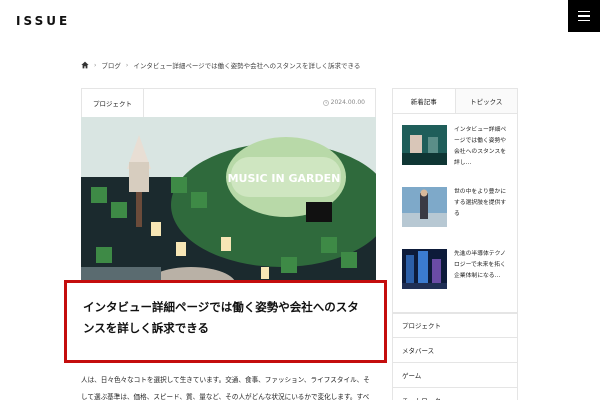 This screenshot has width=600, height=400. What do you see at coordinates (43, 21) in the screenshot?
I see `site-logo: ISSUE` at bounding box center [43, 21].